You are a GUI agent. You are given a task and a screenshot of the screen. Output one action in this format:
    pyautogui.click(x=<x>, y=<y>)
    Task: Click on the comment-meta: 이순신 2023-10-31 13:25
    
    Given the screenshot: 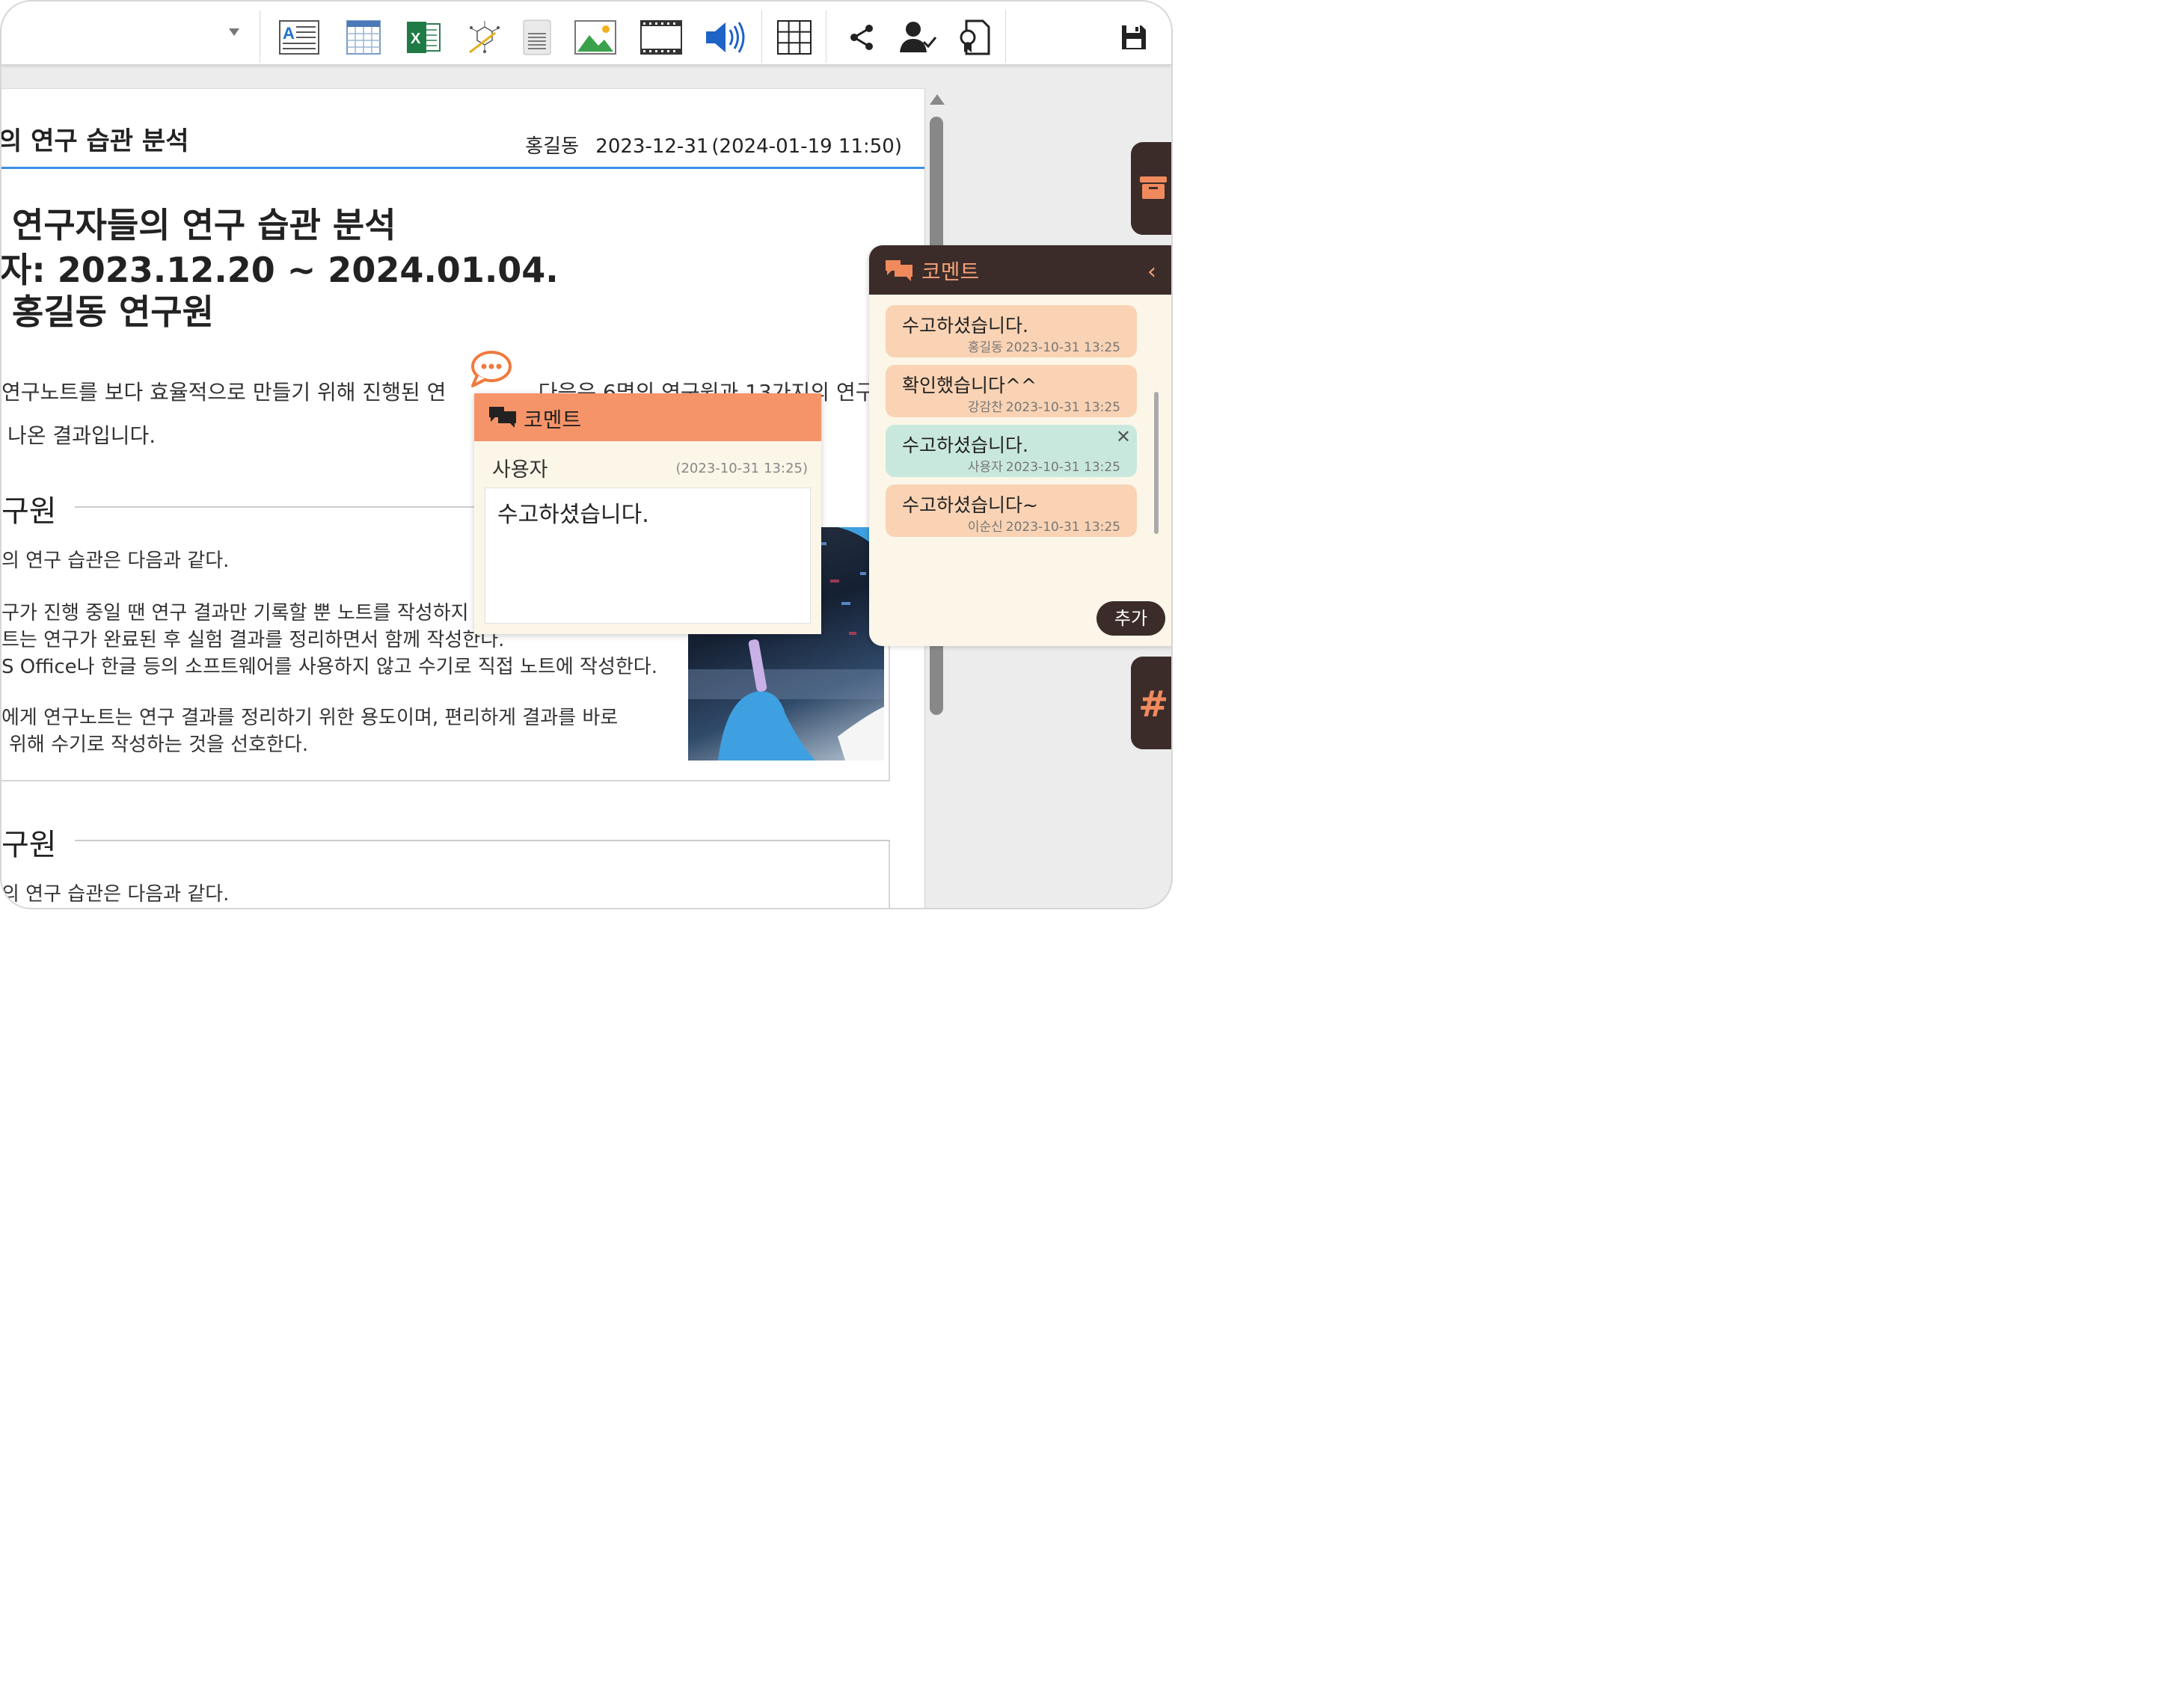 What is the action you would take?
    pyautogui.click(x=1042, y=525)
    